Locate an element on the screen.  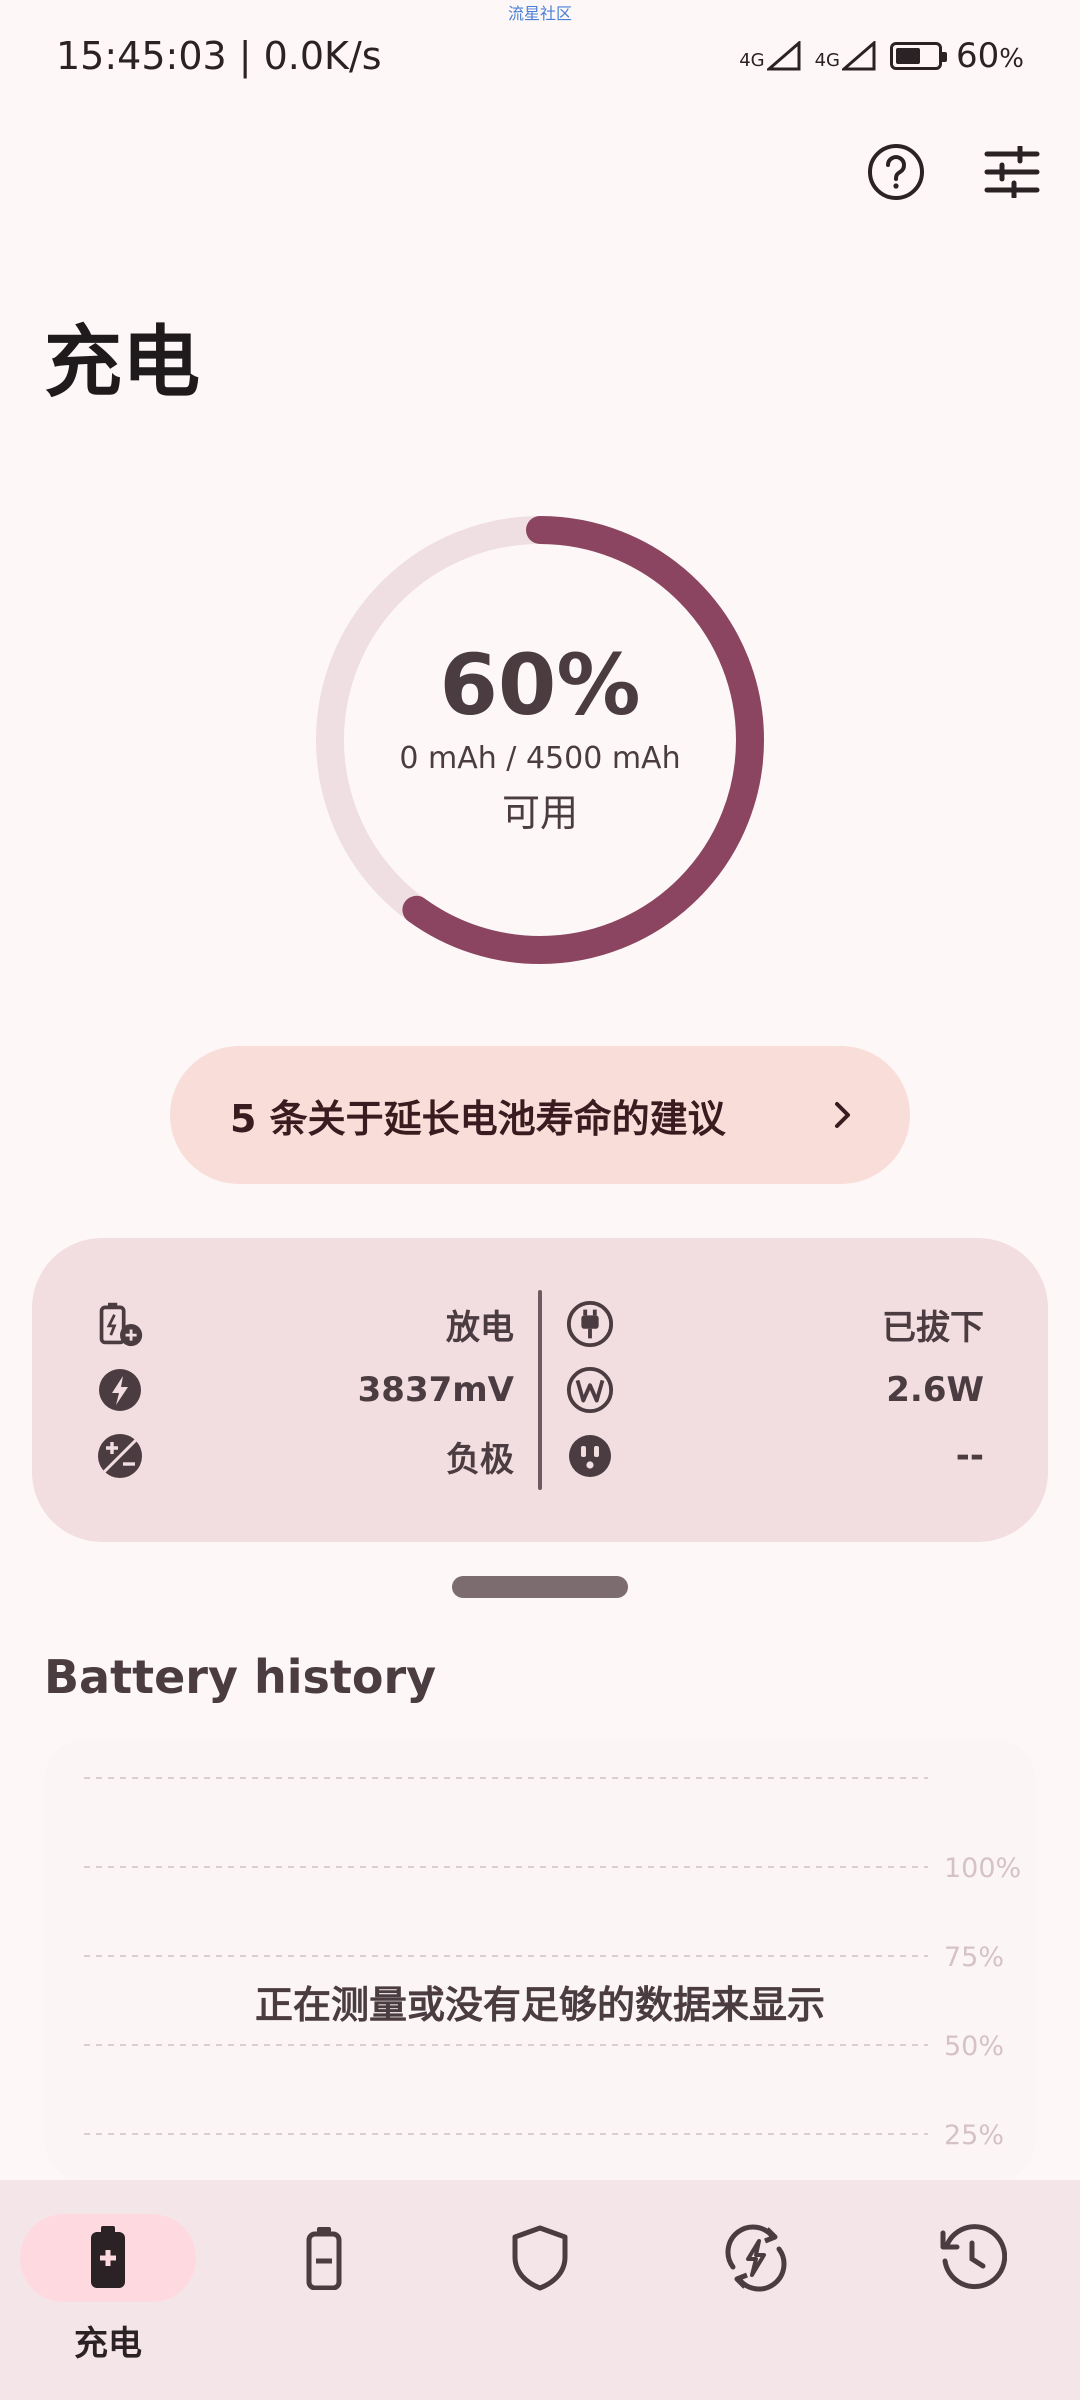
battery-info-card: 放电 3837mV 负极 已拔下 2.6W -- is located at coordinates (540, 1390).